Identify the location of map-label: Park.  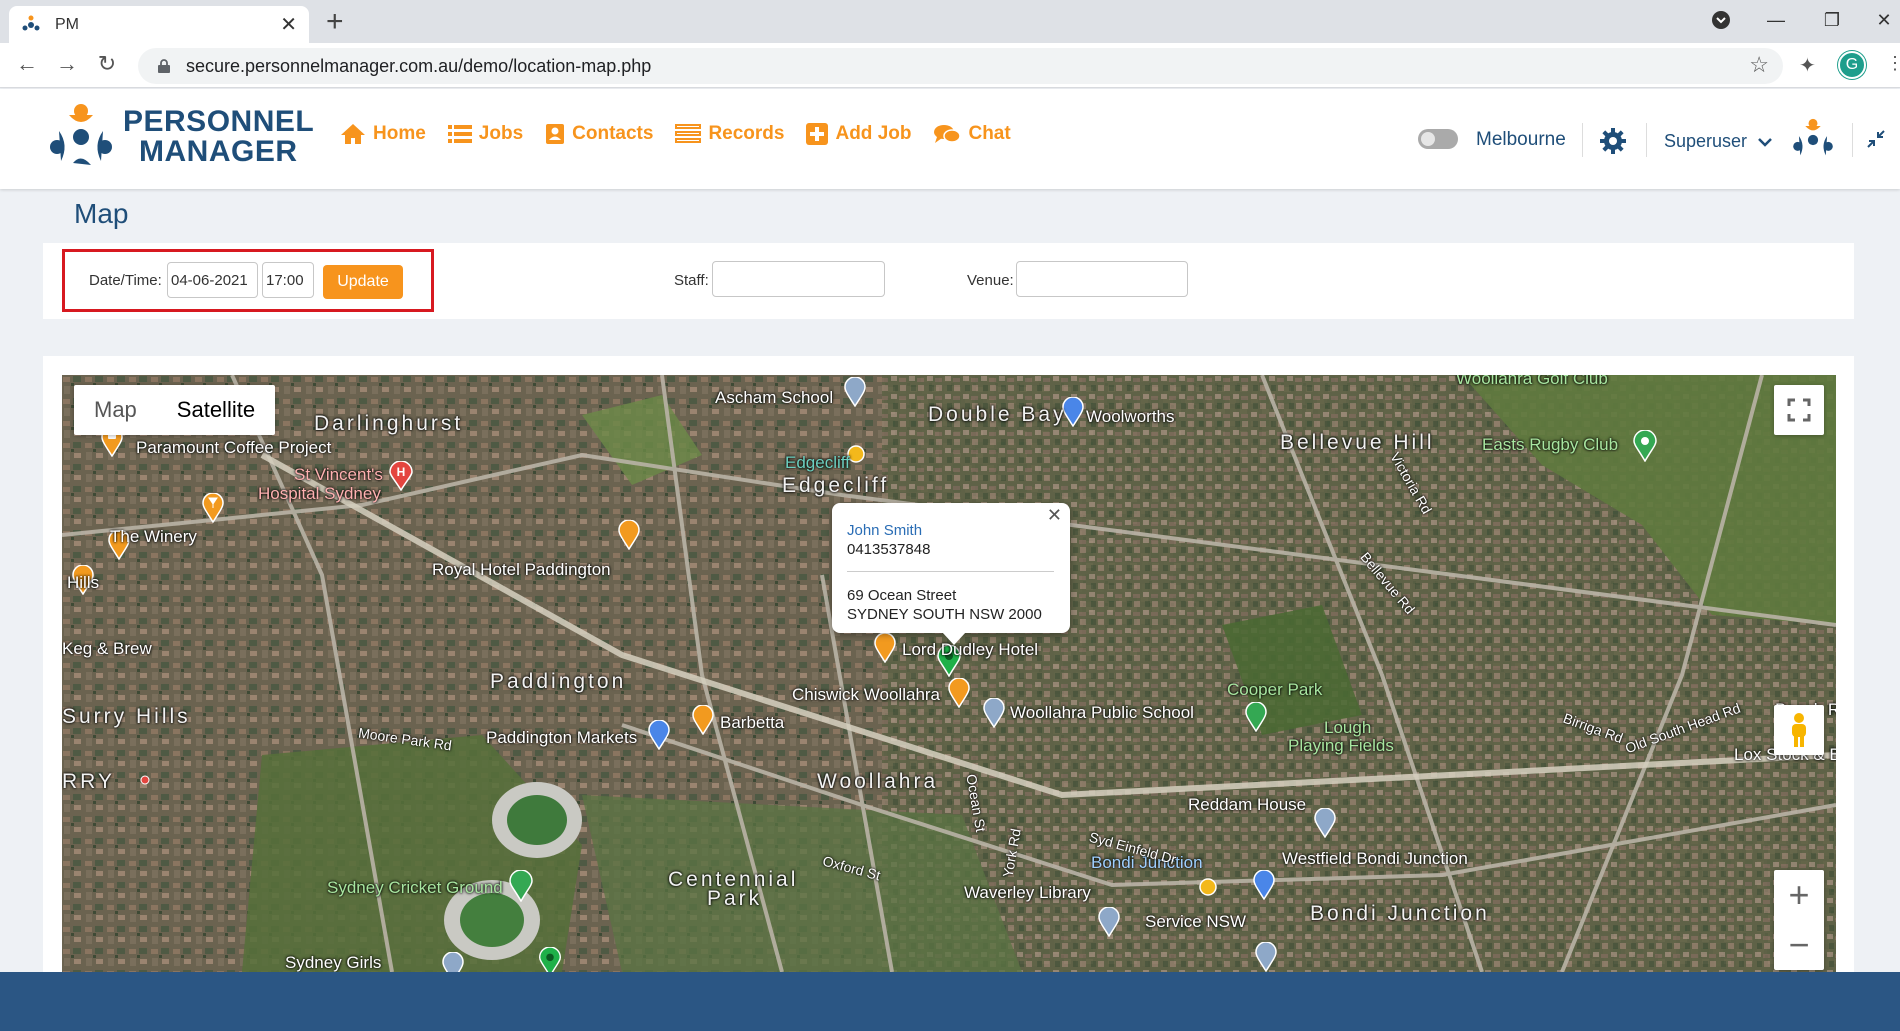
(735, 898).